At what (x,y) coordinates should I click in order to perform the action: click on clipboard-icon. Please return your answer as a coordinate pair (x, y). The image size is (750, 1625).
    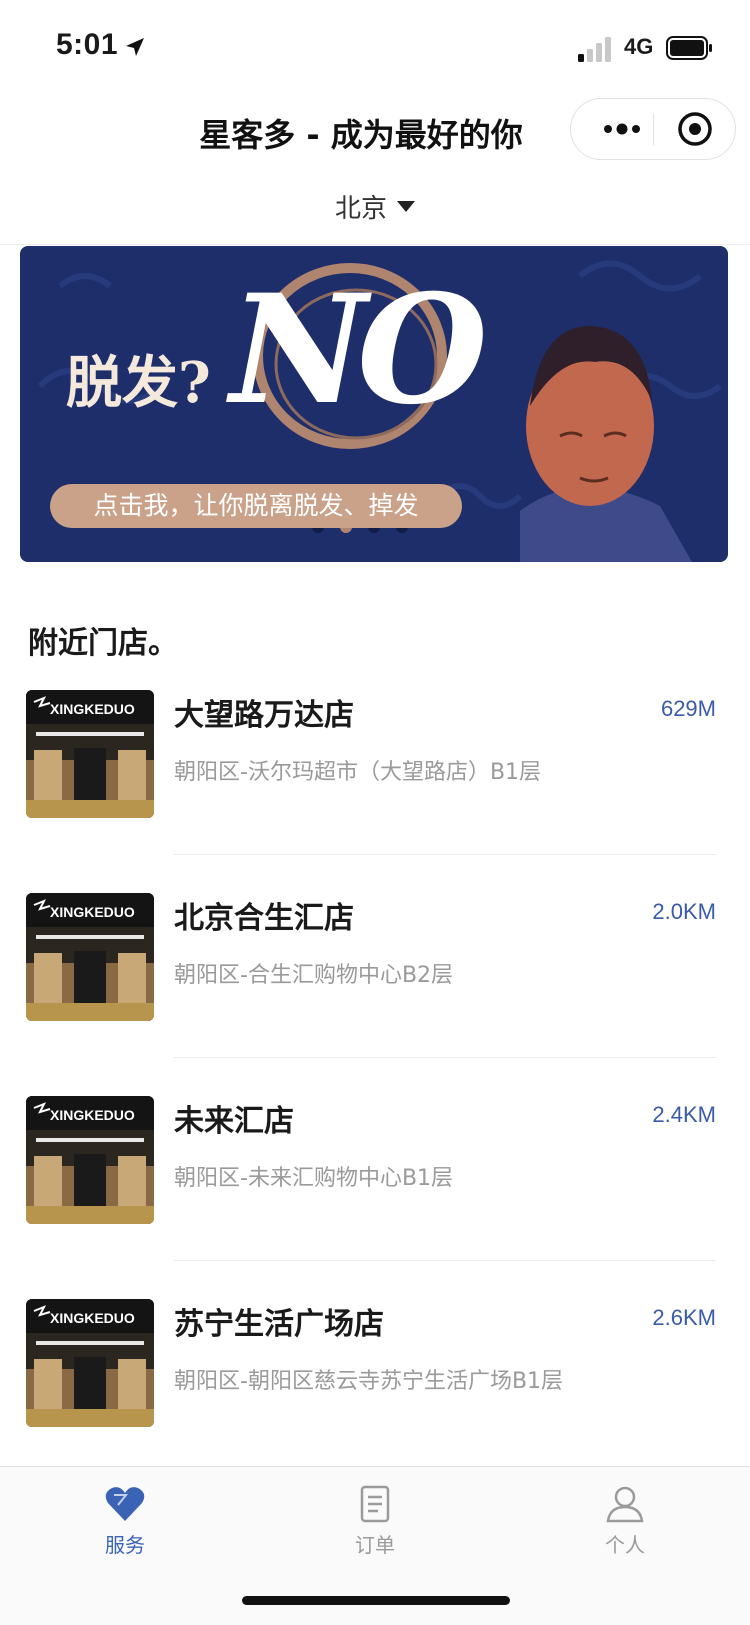
    Looking at the image, I should click on (375, 1504).